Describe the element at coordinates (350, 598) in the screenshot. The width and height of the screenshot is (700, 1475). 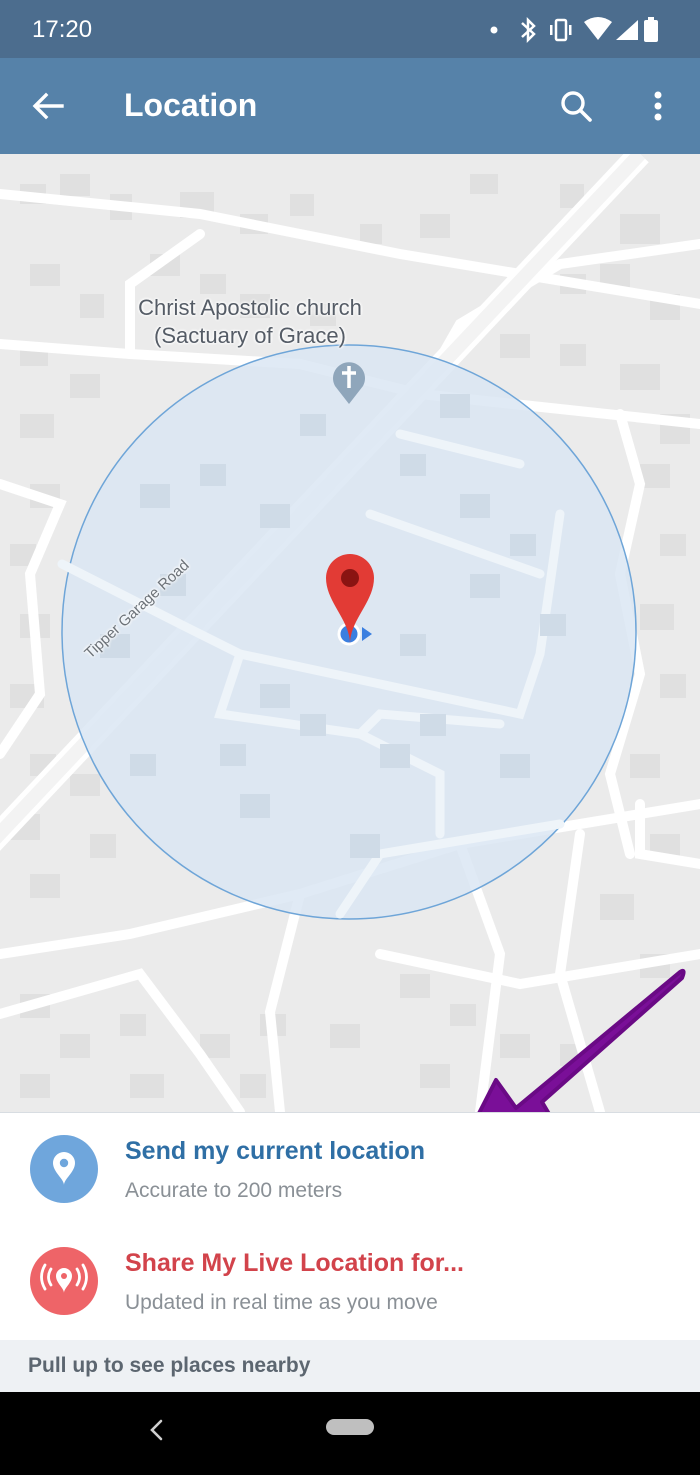
I see `map-pin-icon` at that location.